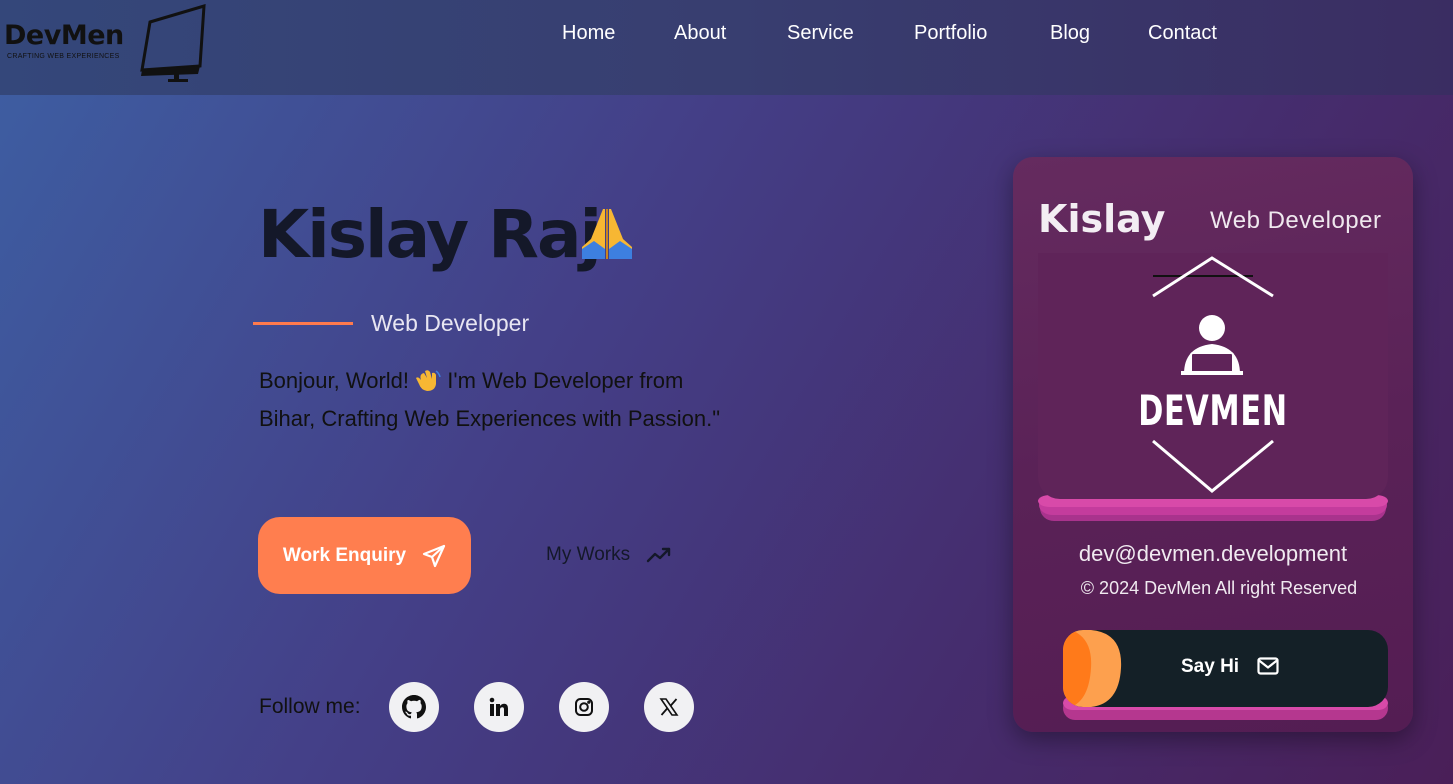  I want to click on nav-blog: Blog, so click(1070, 33).